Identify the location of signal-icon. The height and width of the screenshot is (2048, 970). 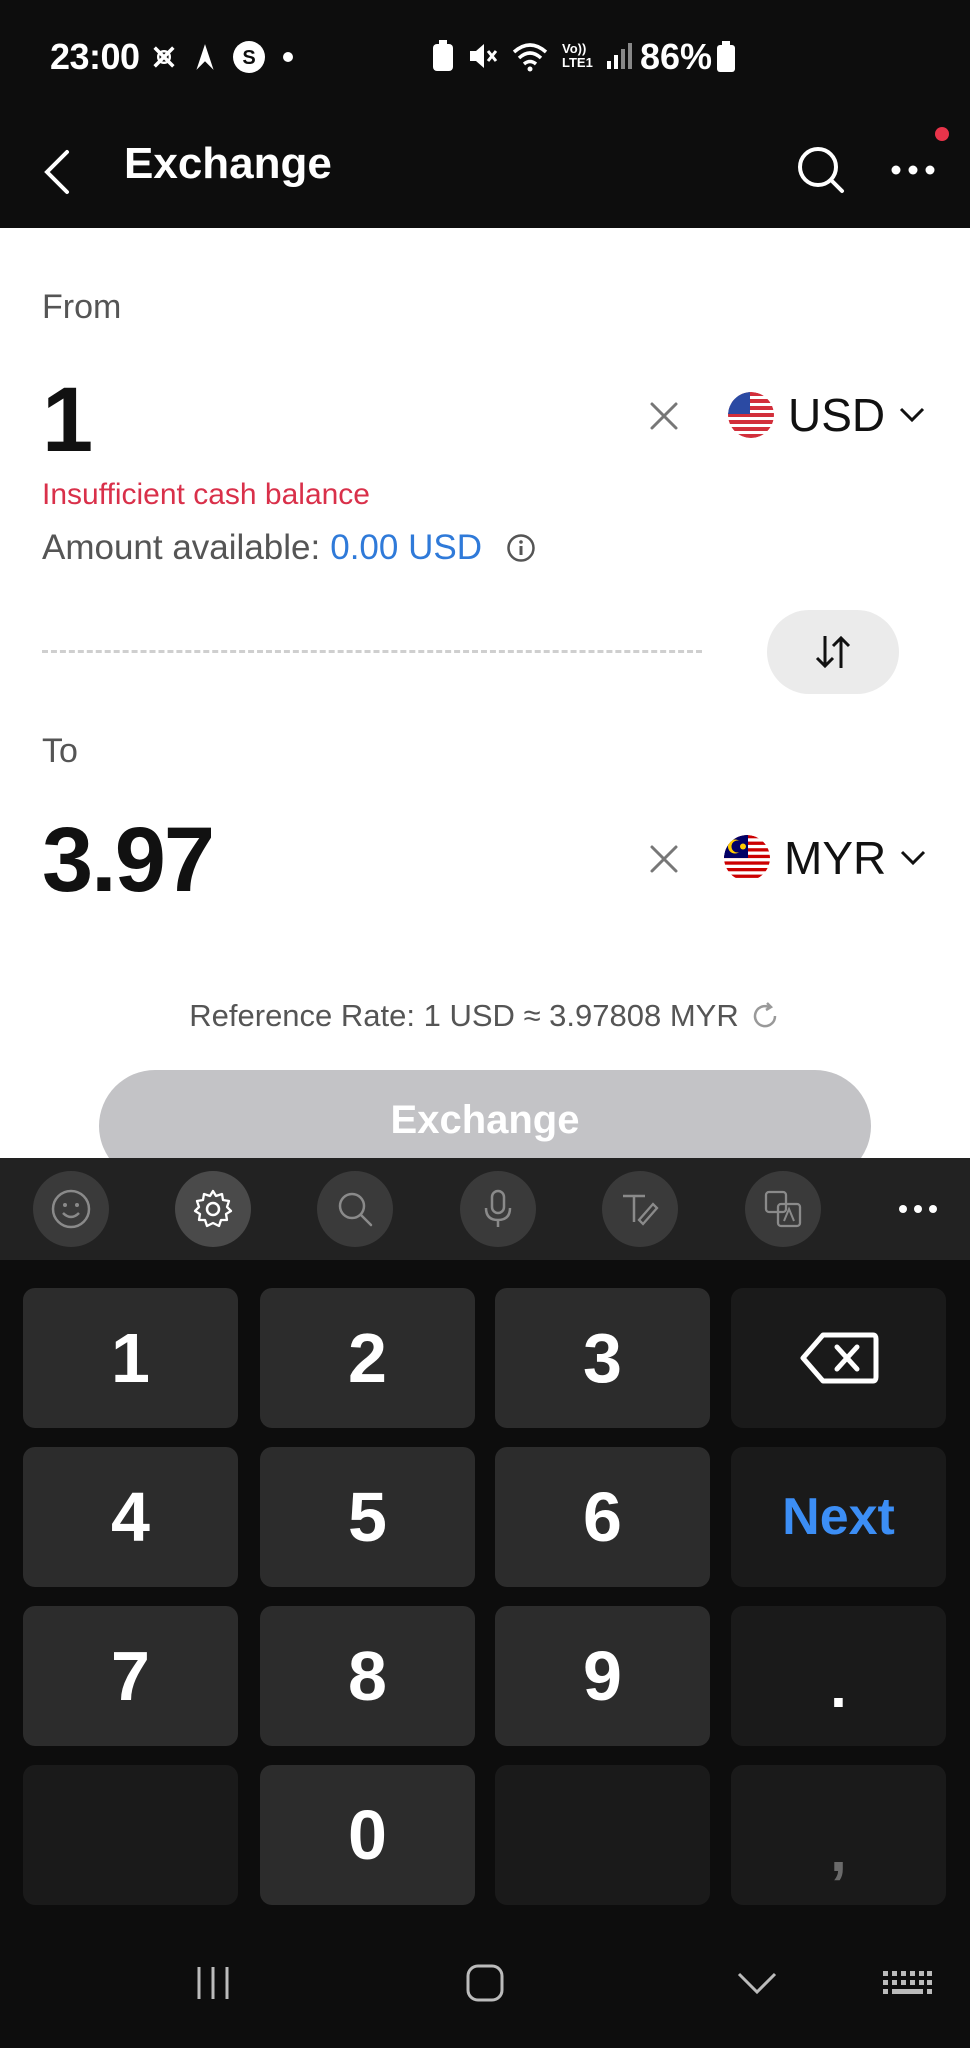
(619, 56).